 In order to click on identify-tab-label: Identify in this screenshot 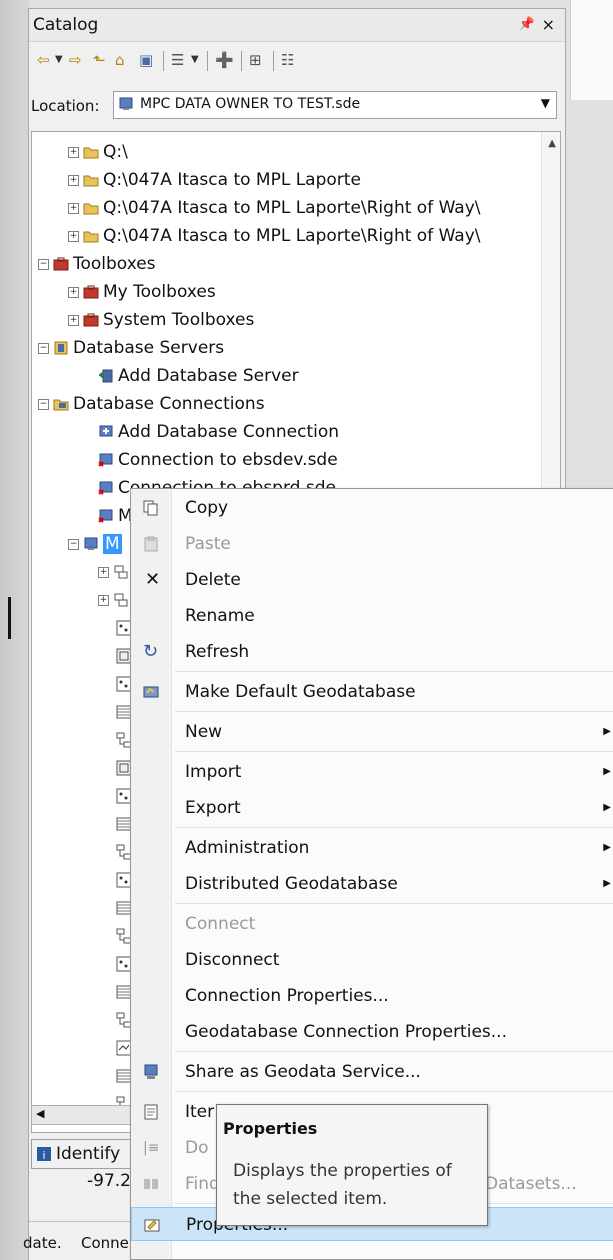, I will do `click(88, 1154)`.